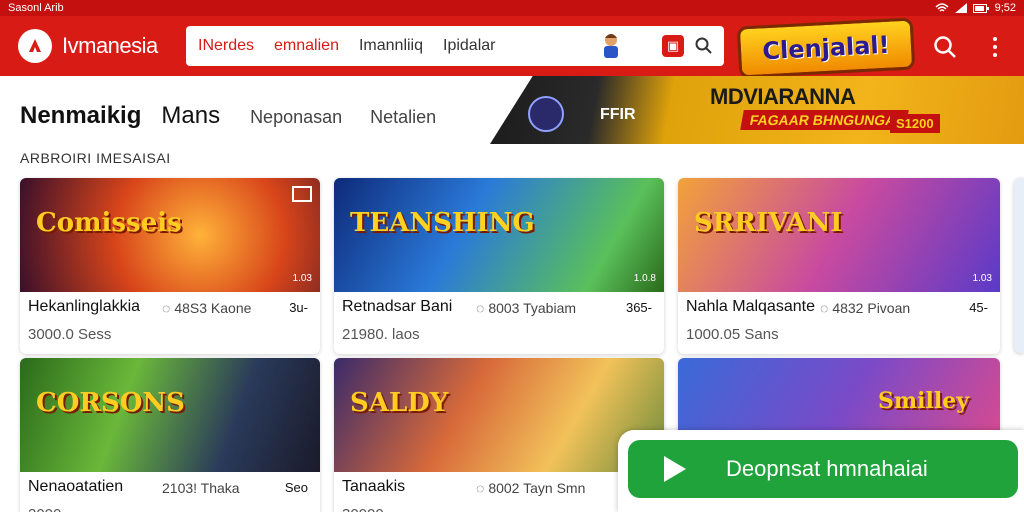 This screenshot has height=512, width=1024. I want to click on game-sub: 21980. laos, so click(381, 334).